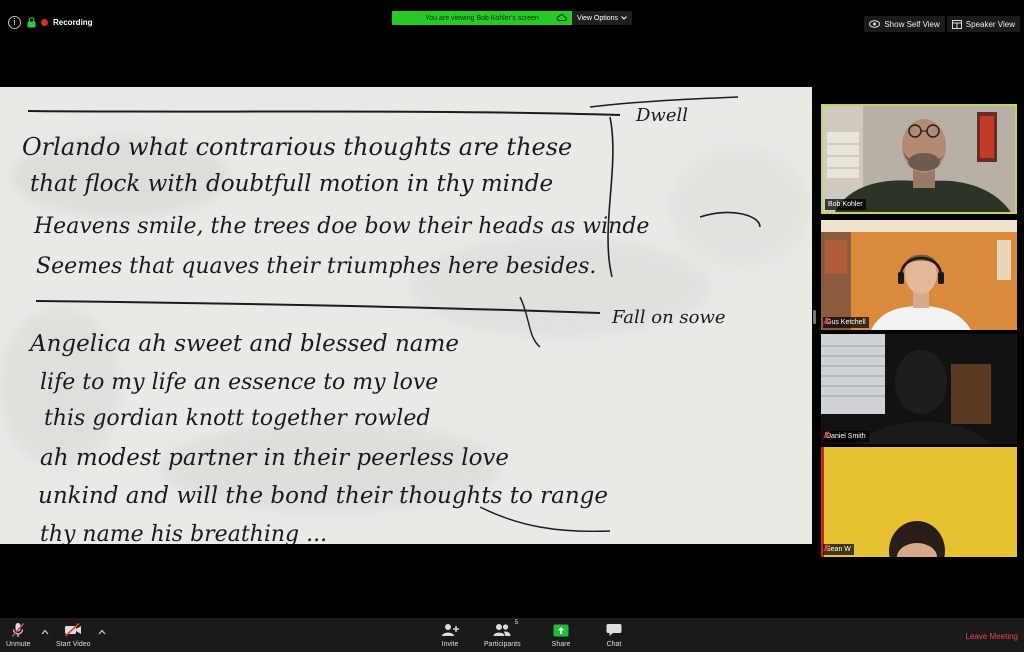  Describe the element at coordinates (450, 644) in the screenshot. I see `invite-label: Invite` at that location.